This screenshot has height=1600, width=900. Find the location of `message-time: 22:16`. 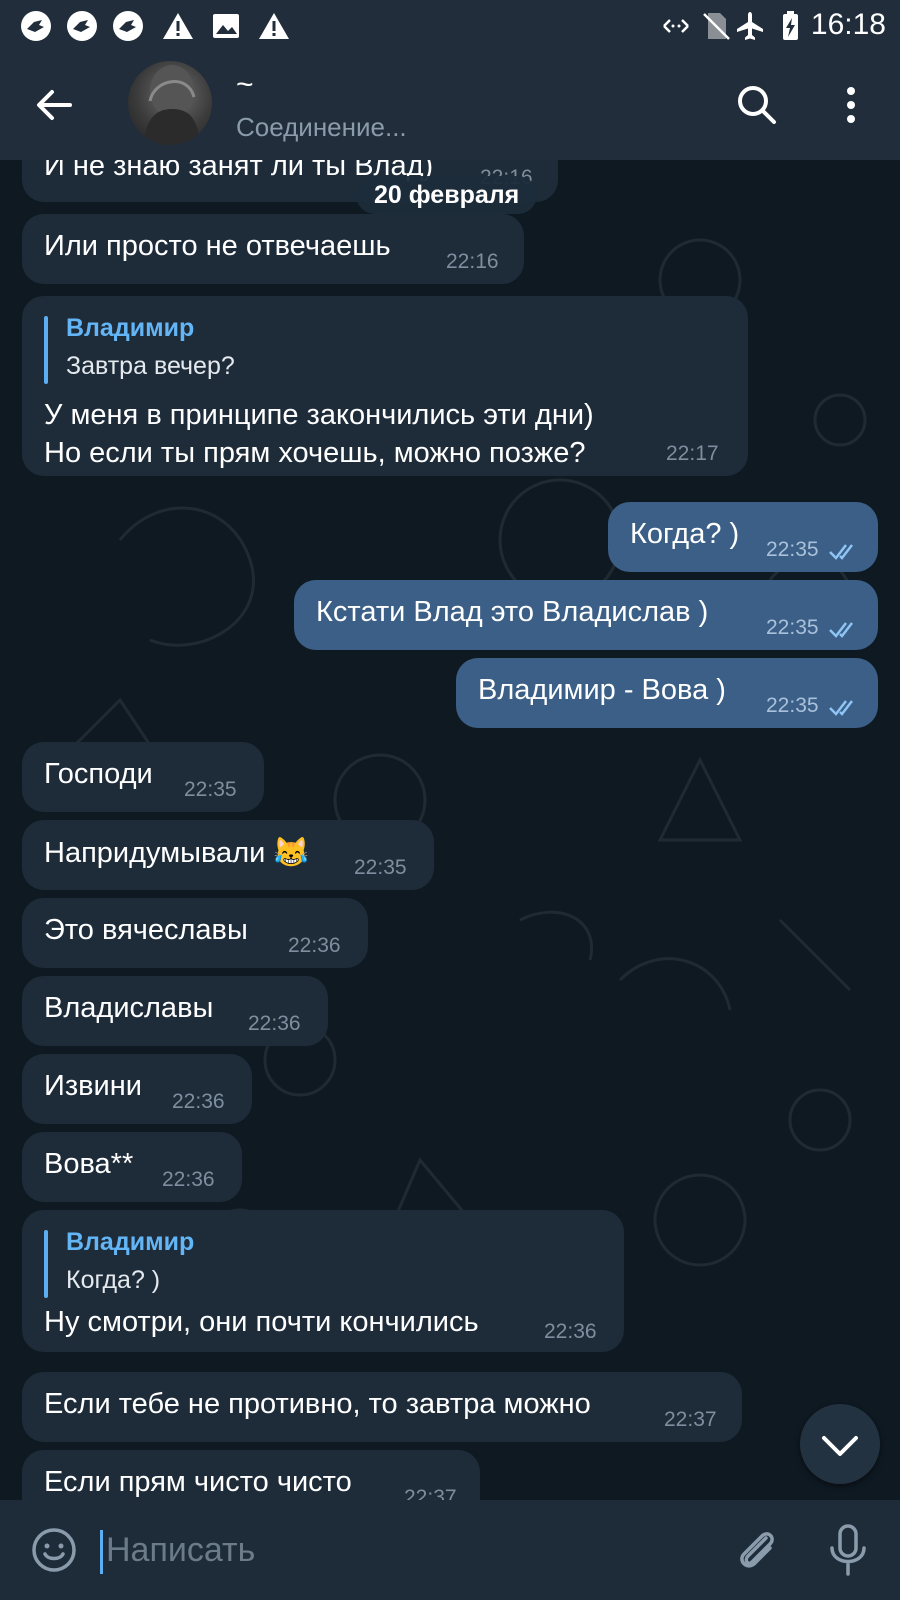

message-time: 22:16 is located at coordinates (472, 261).